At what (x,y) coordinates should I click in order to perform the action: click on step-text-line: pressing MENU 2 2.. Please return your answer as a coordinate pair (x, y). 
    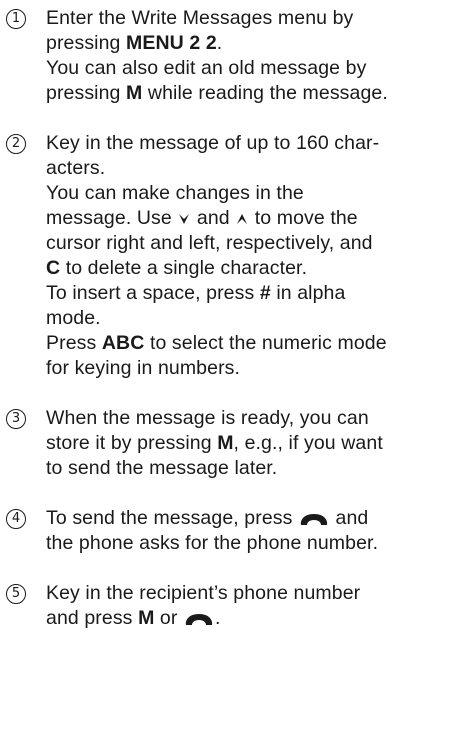
    Looking at the image, I should click on (134, 43).